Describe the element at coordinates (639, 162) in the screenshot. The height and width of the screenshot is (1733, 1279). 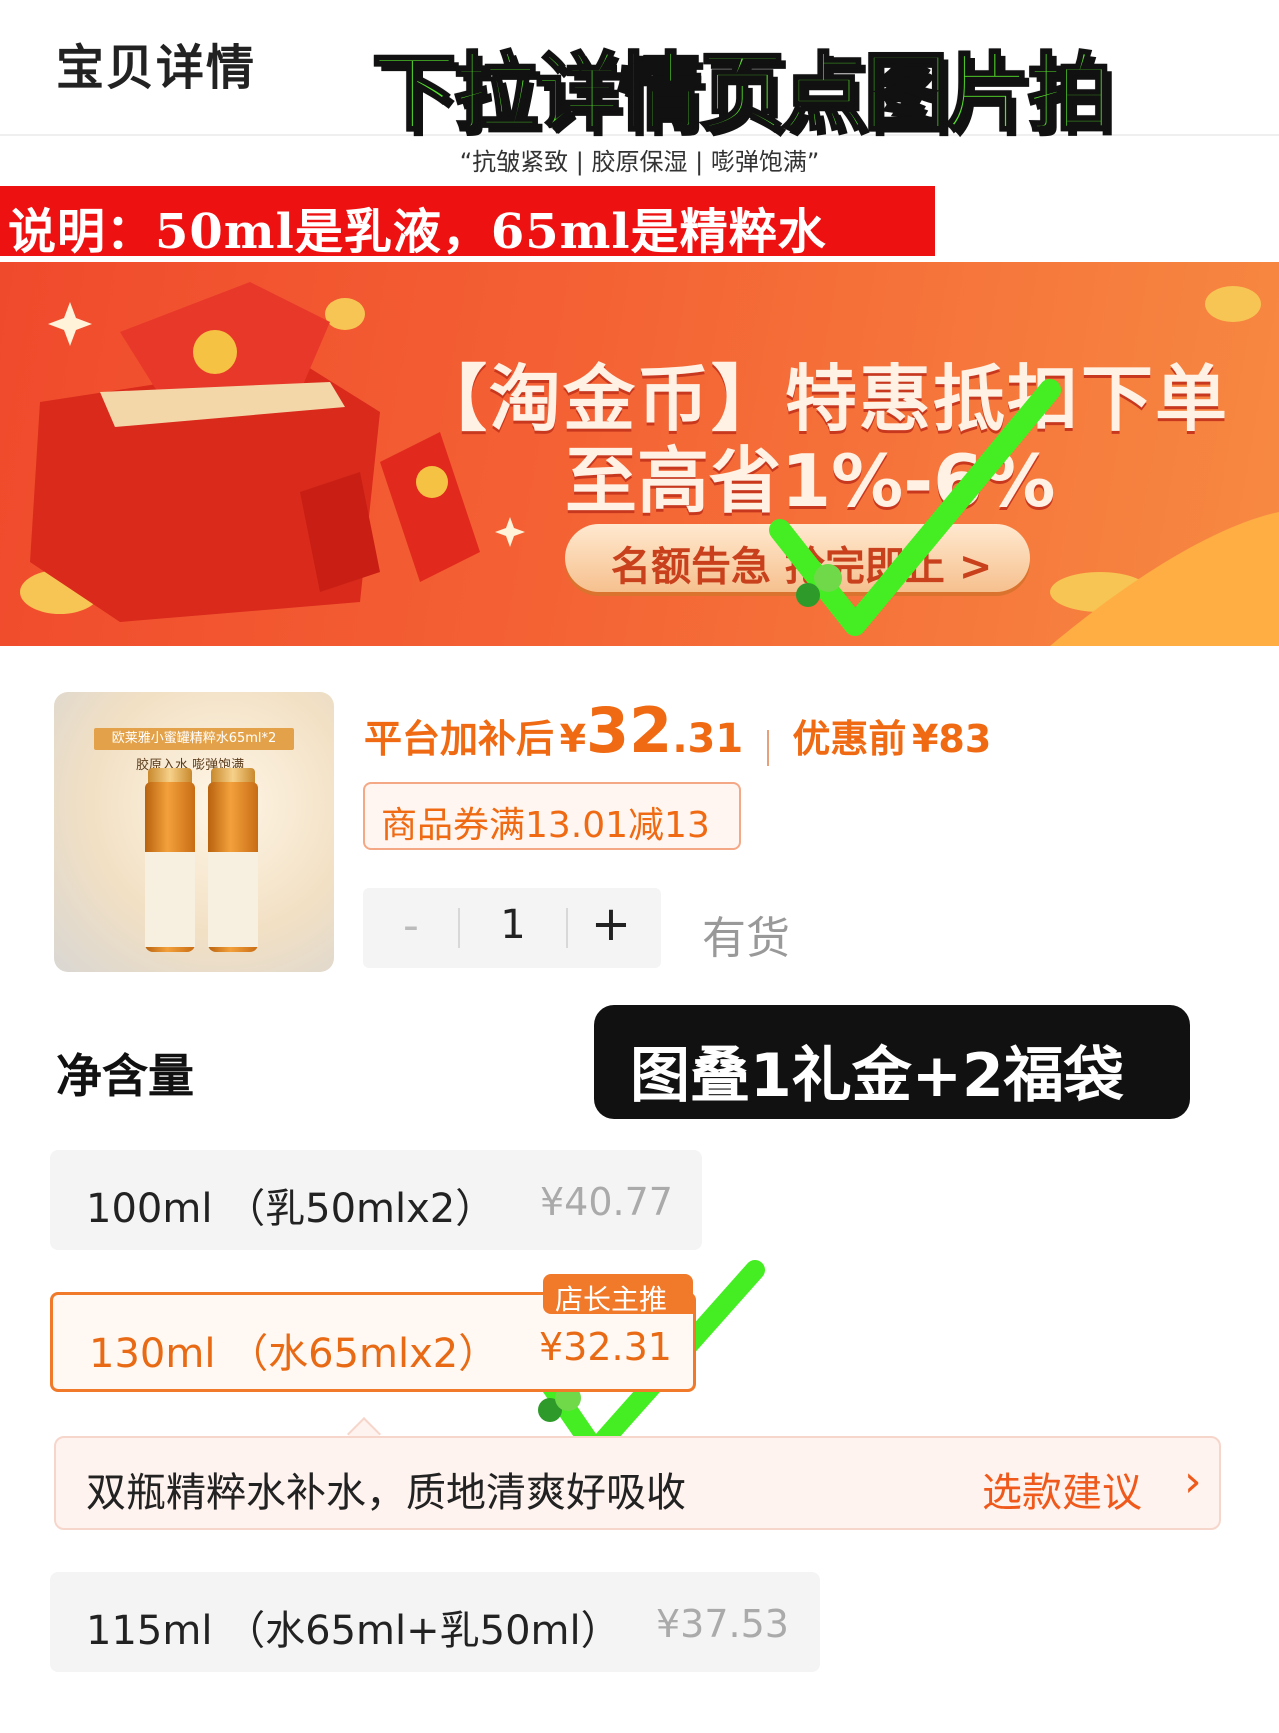
I see `product-tagline: “抗皱紧致 | 胶原保湿 | 嘭弹饱满”` at that location.